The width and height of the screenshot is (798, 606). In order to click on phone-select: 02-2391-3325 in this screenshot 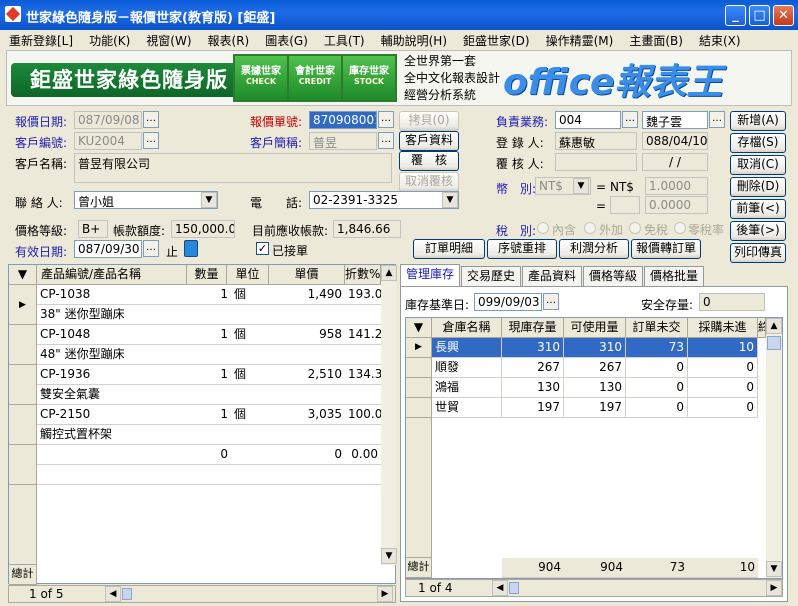, I will do `click(384, 200)`.